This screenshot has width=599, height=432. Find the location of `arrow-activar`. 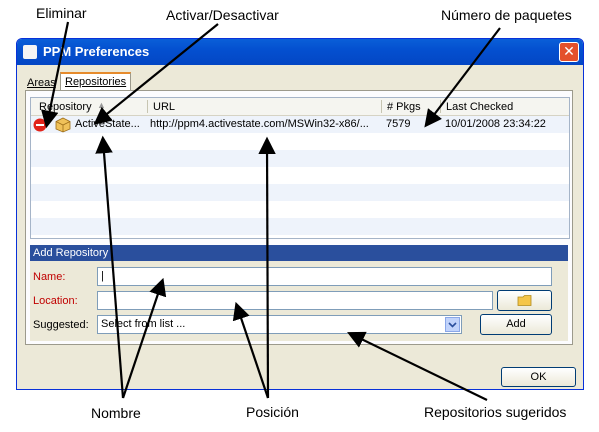

arrow-activar is located at coordinates (156, 74).